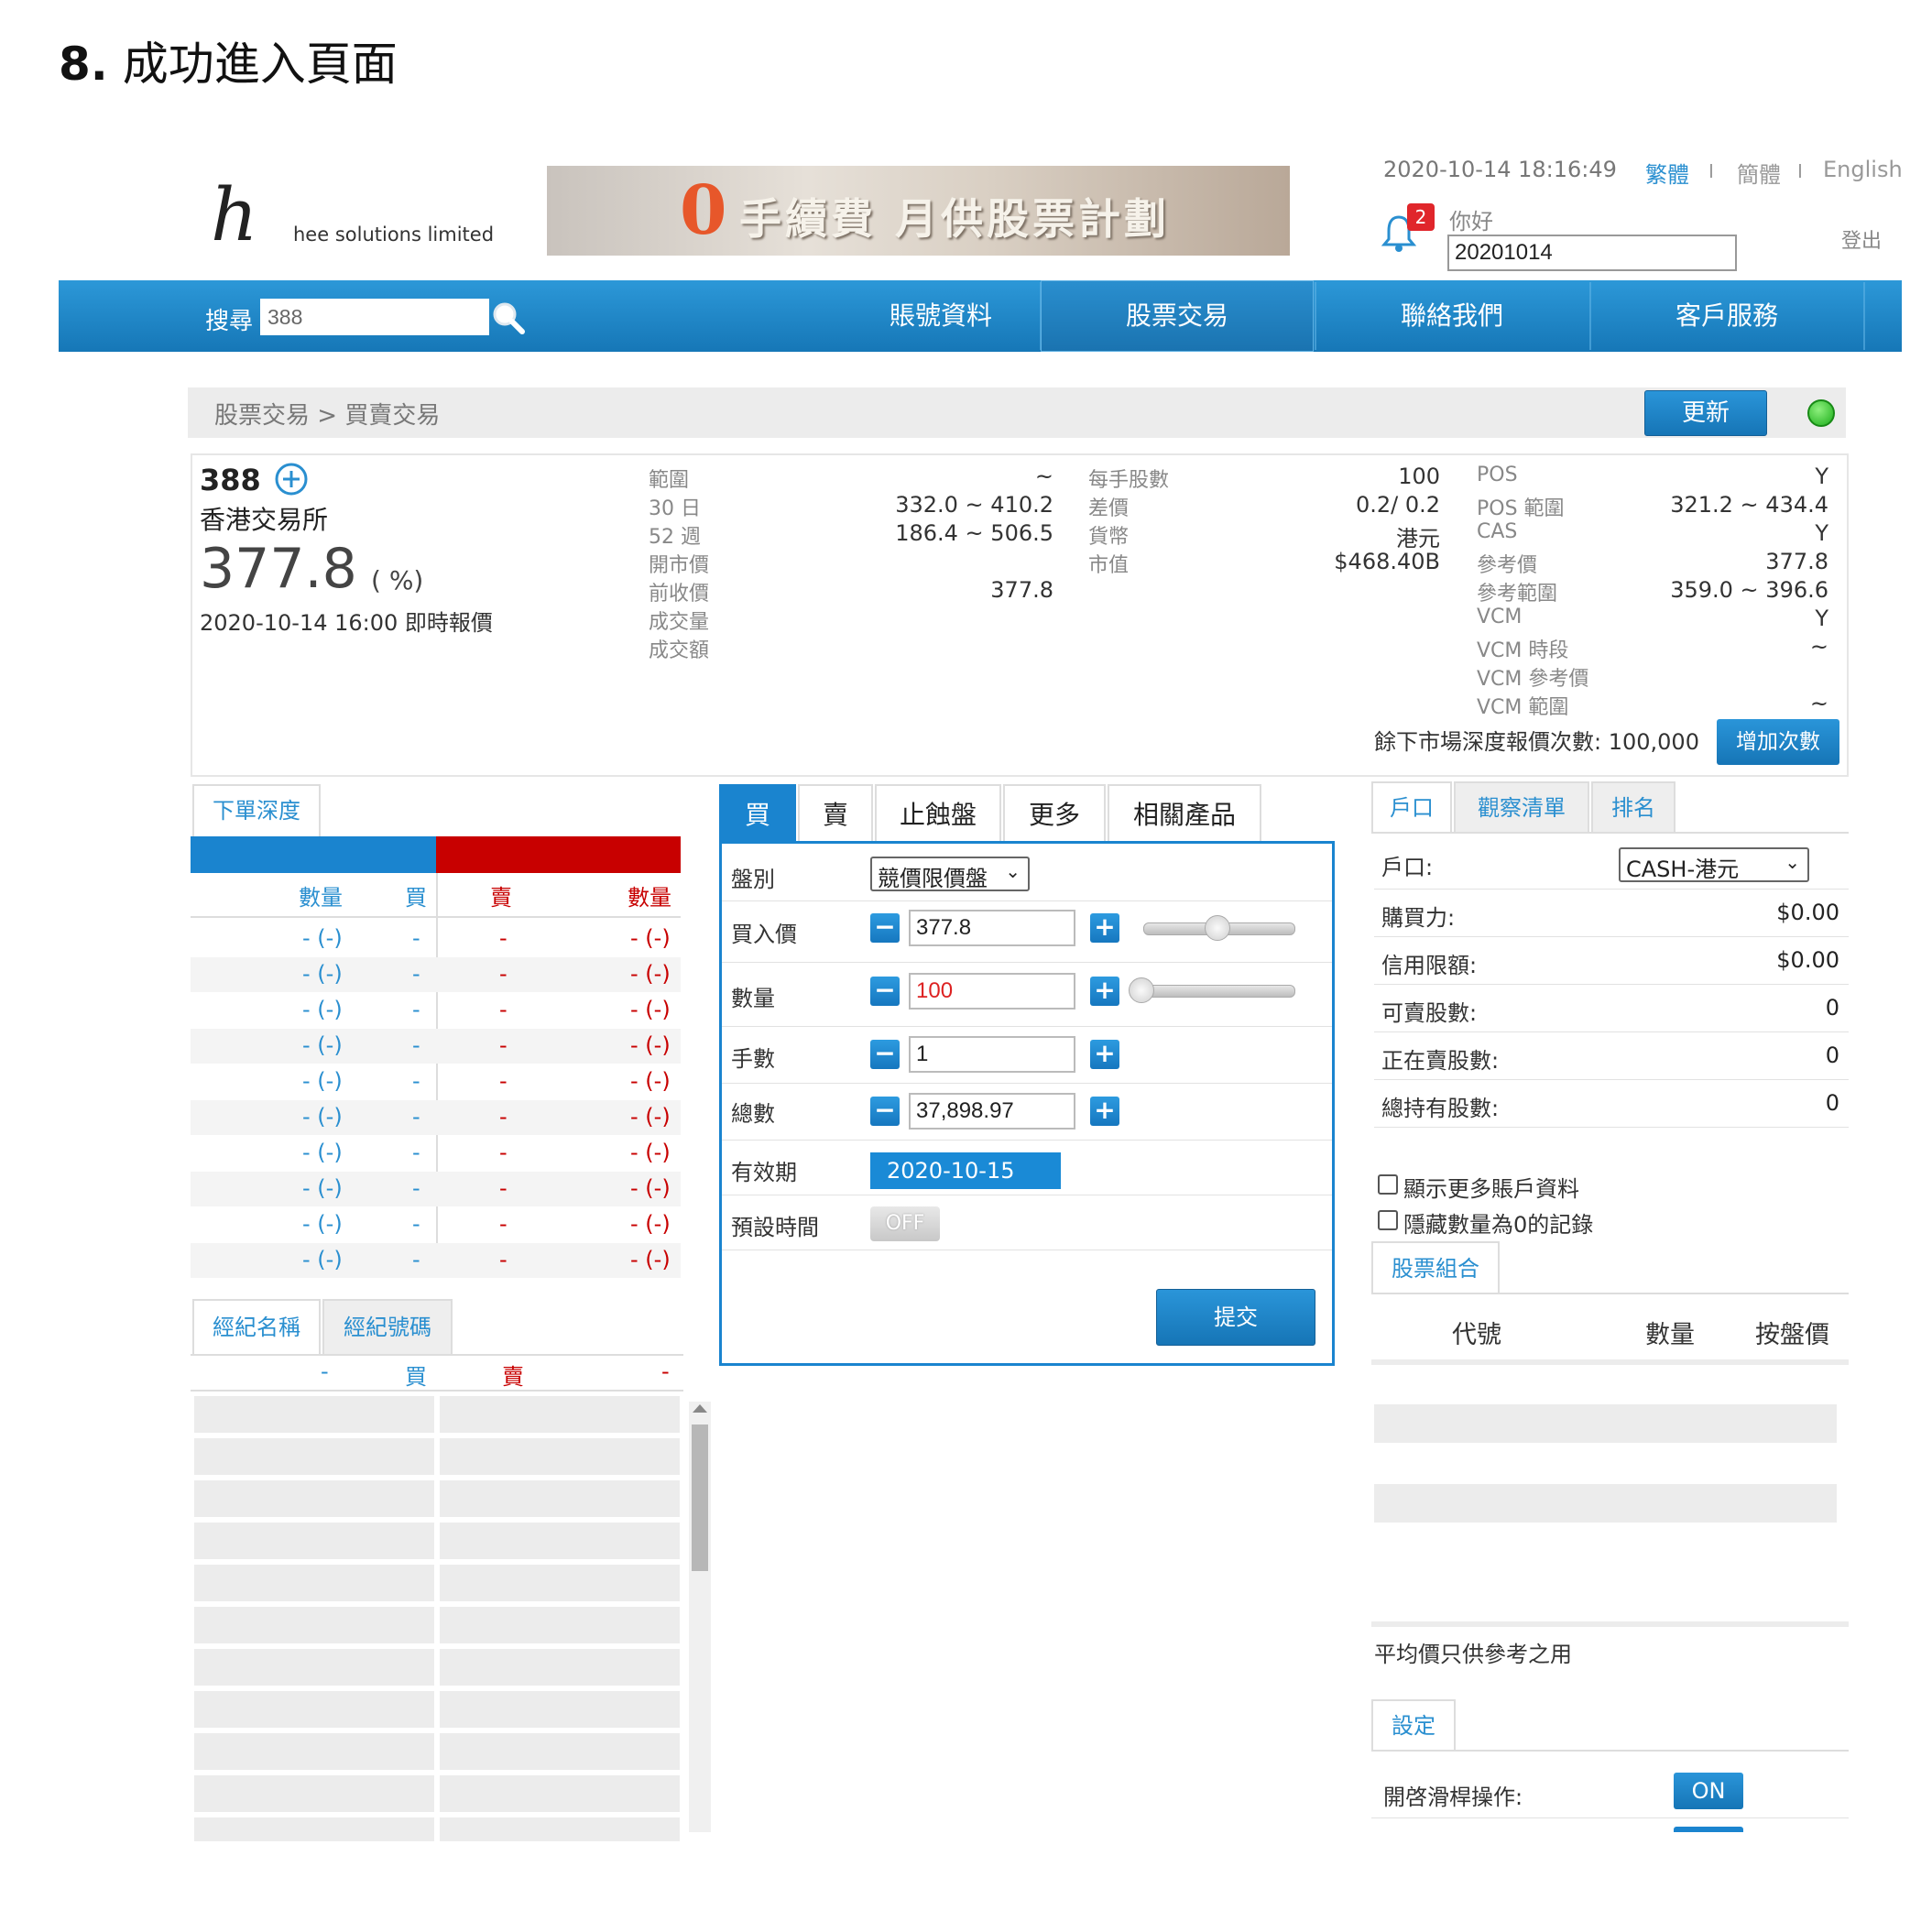 This screenshot has width=1932, height=1921. I want to click on nav-customer-service: 客戶服務, so click(1727, 316).